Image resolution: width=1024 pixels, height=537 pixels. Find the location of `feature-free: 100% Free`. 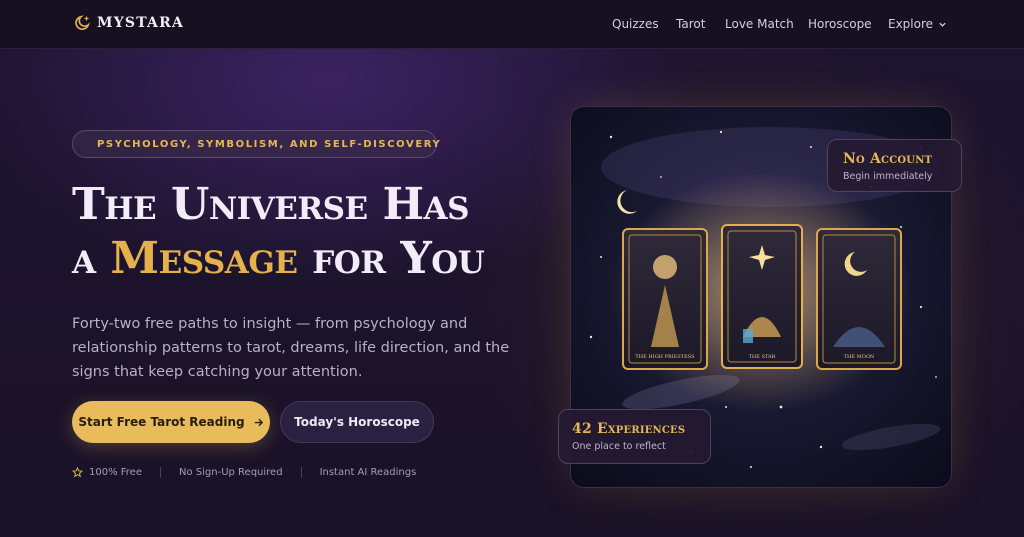

feature-free: 100% Free is located at coordinates (107, 472).